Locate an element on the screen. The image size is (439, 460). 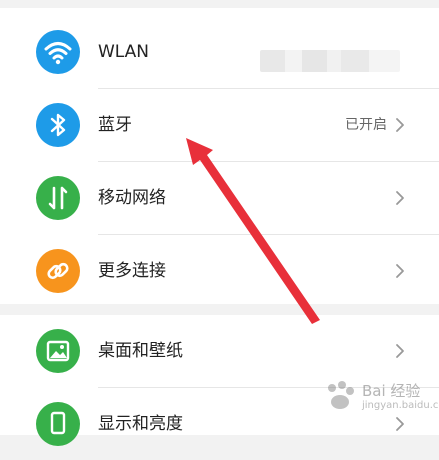
display-icon is located at coordinates (58, 424).